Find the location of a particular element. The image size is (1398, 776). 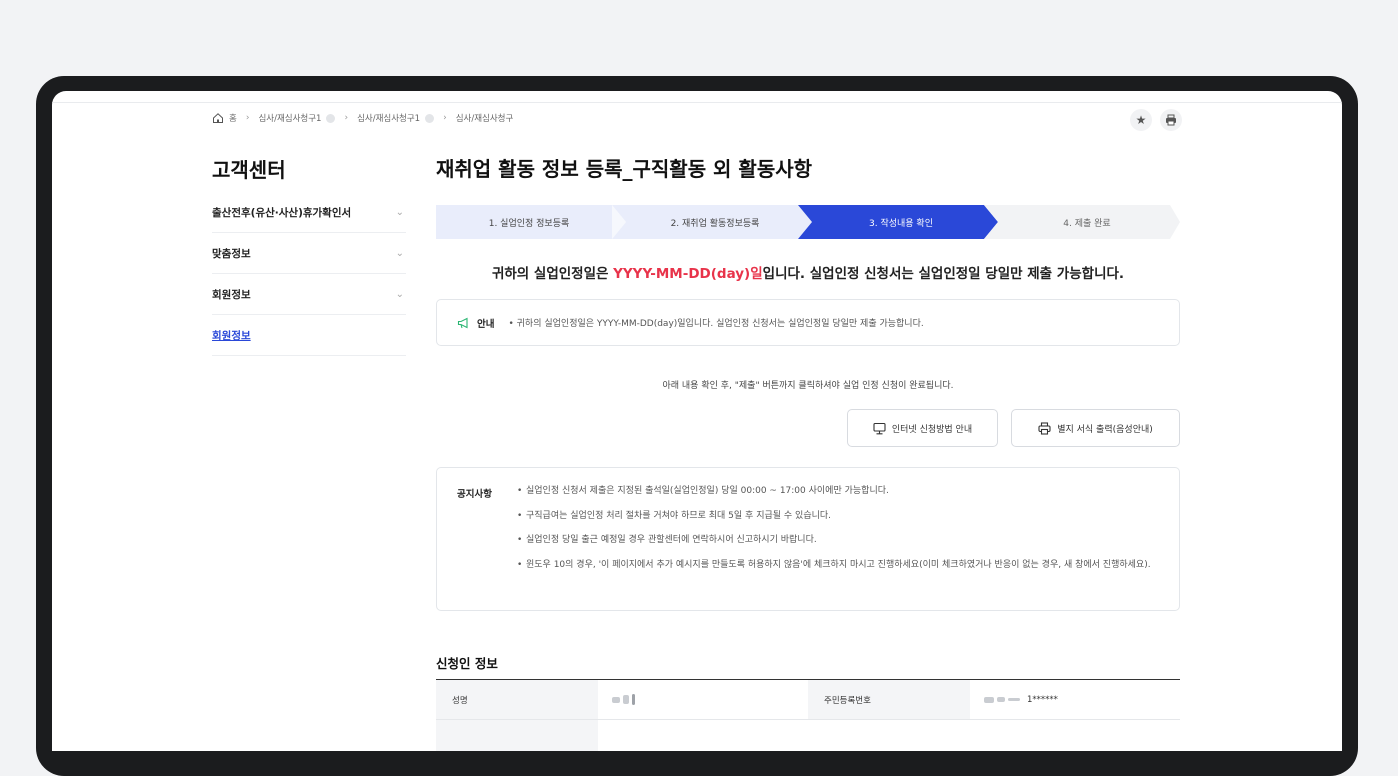

print-icon is located at coordinates (1171, 120).